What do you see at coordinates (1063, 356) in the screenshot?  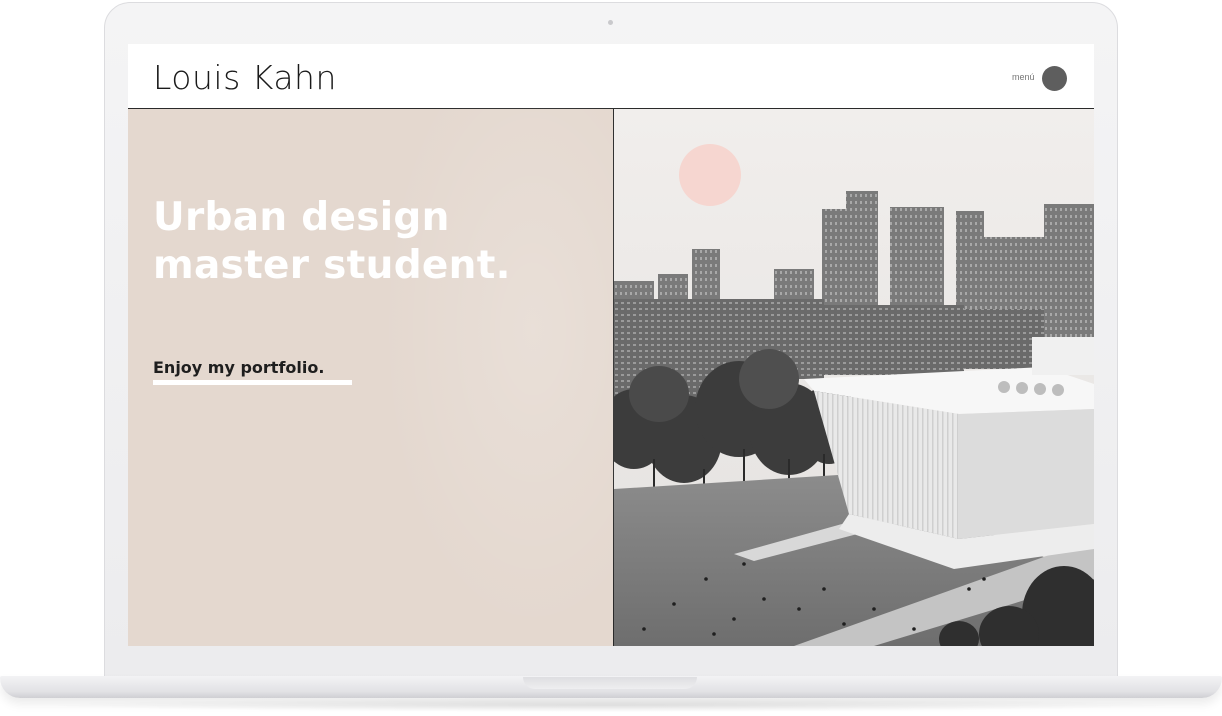 I see `rear-block` at bounding box center [1063, 356].